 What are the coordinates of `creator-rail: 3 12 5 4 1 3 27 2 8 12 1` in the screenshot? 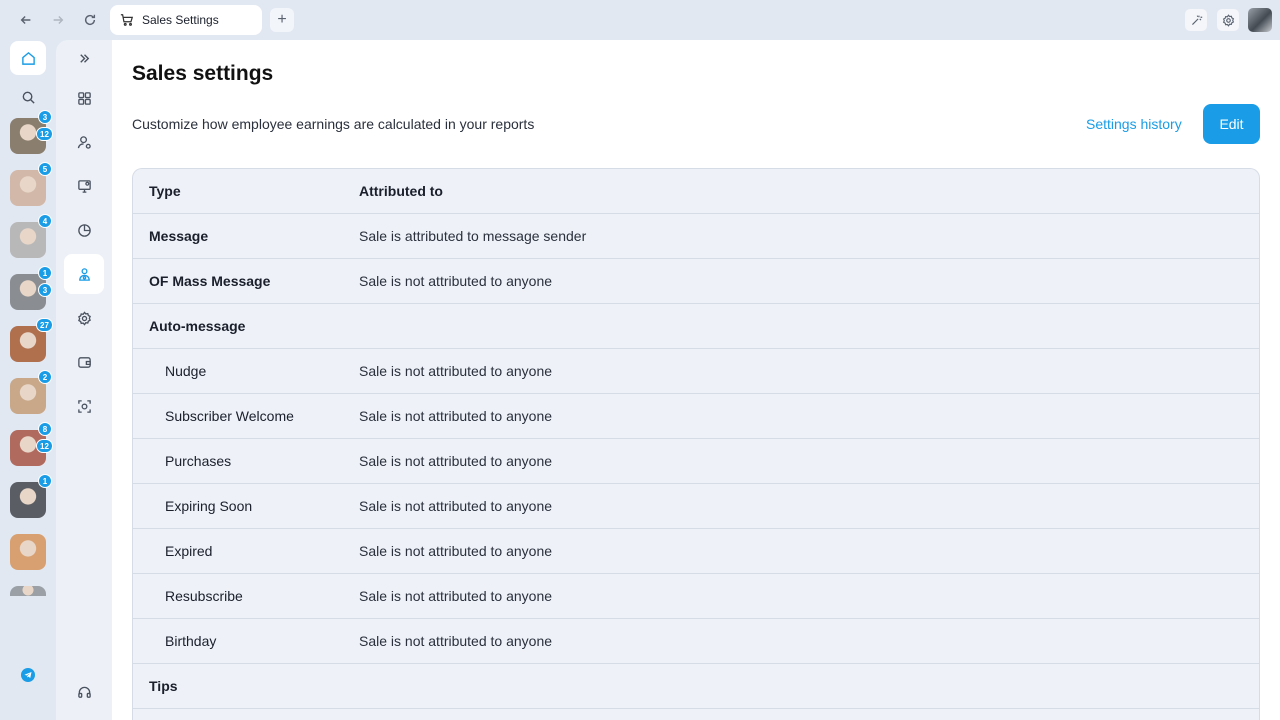 It's located at (28, 380).